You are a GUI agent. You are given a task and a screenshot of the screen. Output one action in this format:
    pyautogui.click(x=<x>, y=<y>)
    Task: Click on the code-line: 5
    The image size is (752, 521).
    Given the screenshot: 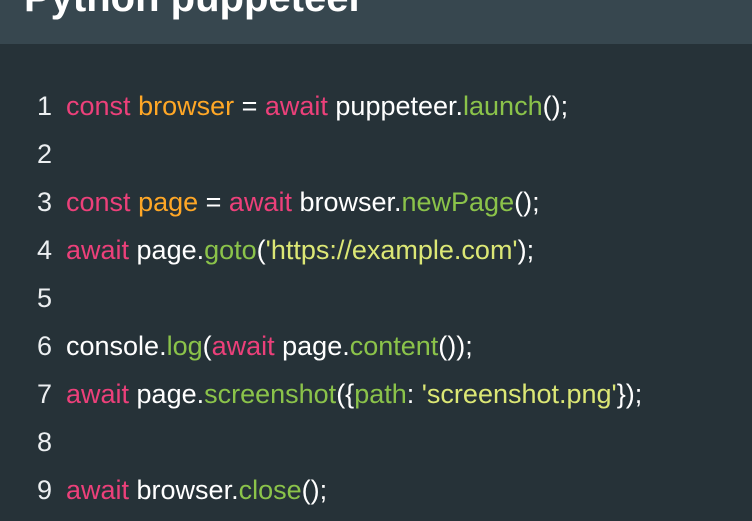 What is the action you would take?
    pyautogui.click(x=376, y=298)
    